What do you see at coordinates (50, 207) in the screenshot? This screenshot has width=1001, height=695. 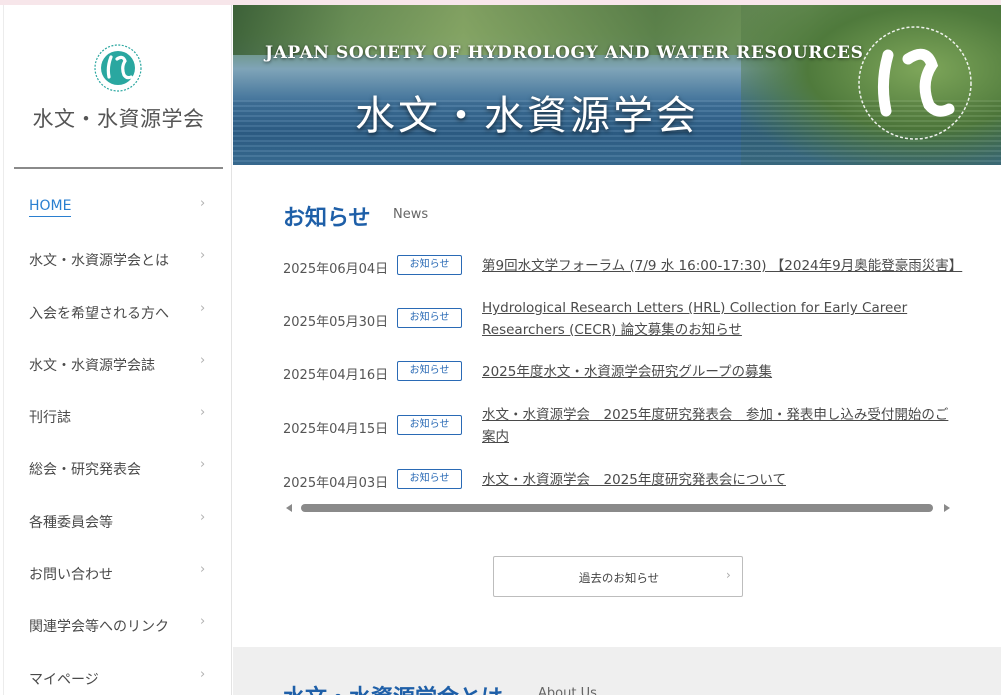 I see `nav-item-label: HOME` at bounding box center [50, 207].